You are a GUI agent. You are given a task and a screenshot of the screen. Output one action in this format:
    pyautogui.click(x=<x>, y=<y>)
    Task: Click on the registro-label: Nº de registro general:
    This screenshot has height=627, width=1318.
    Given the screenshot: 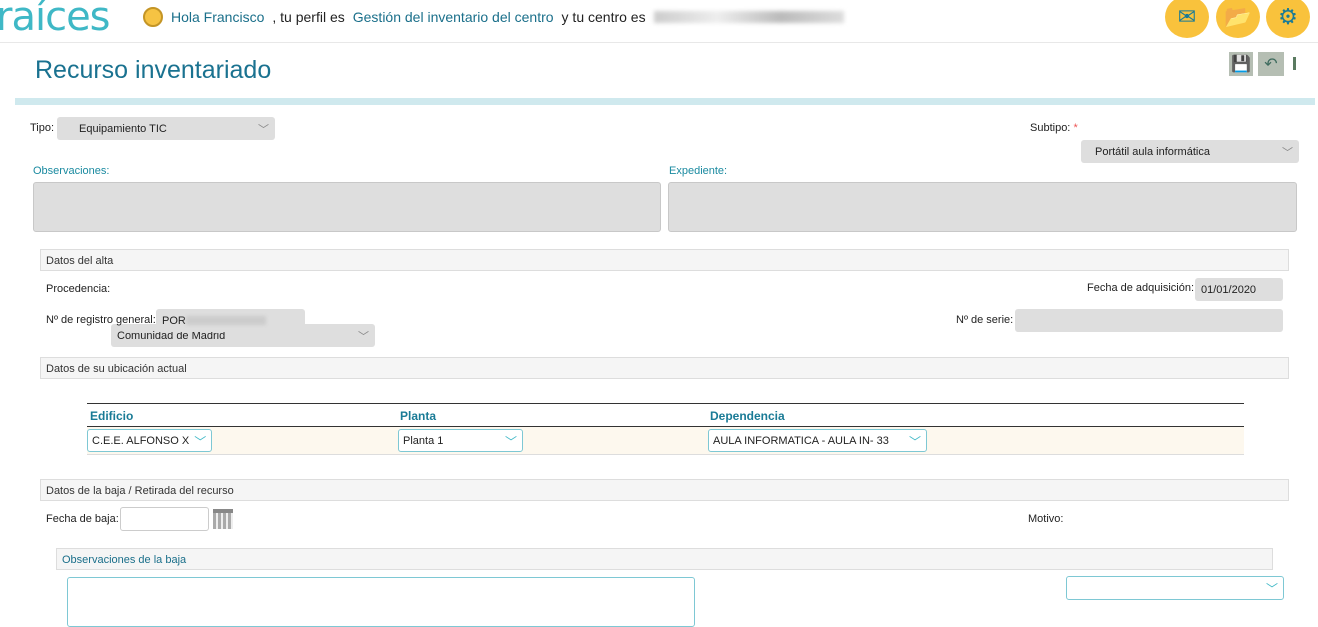 What is the action you would take?
    pyautogui.click(x=101, y=320)
    